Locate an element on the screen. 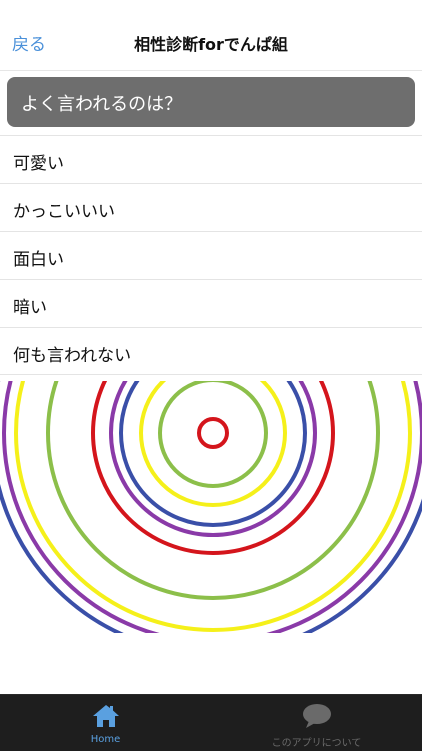  answer-option-funny: 面白い is located at coordinates (211, 255).